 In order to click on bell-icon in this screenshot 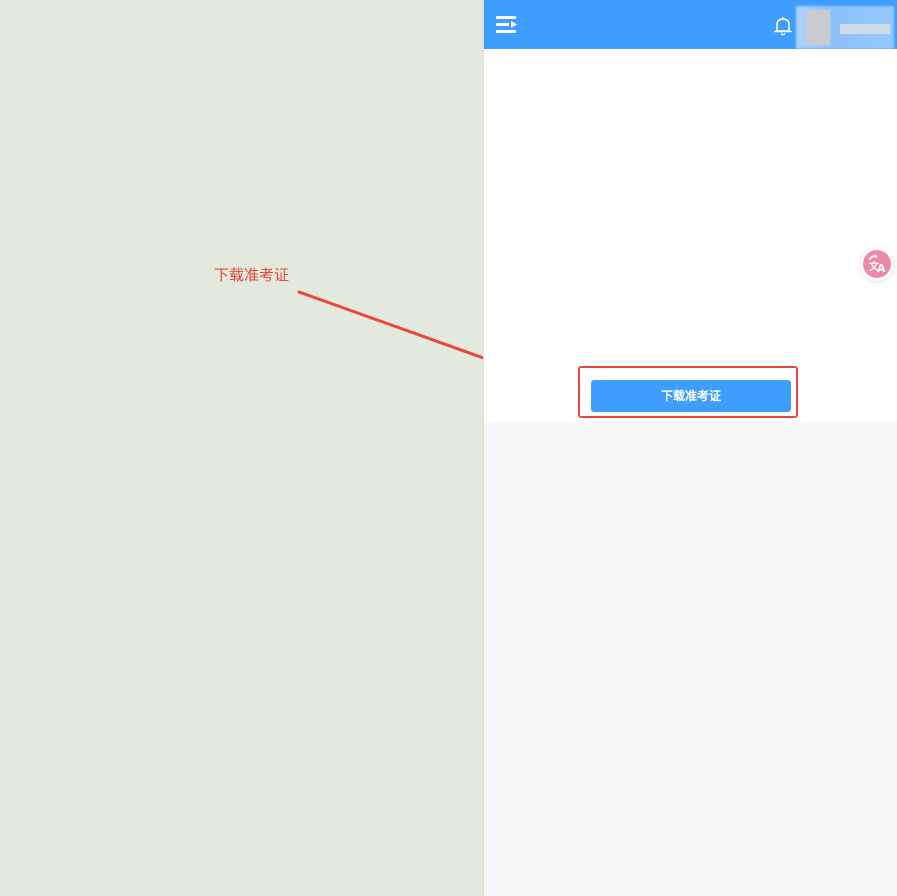, I will do `click(783, 26)`.